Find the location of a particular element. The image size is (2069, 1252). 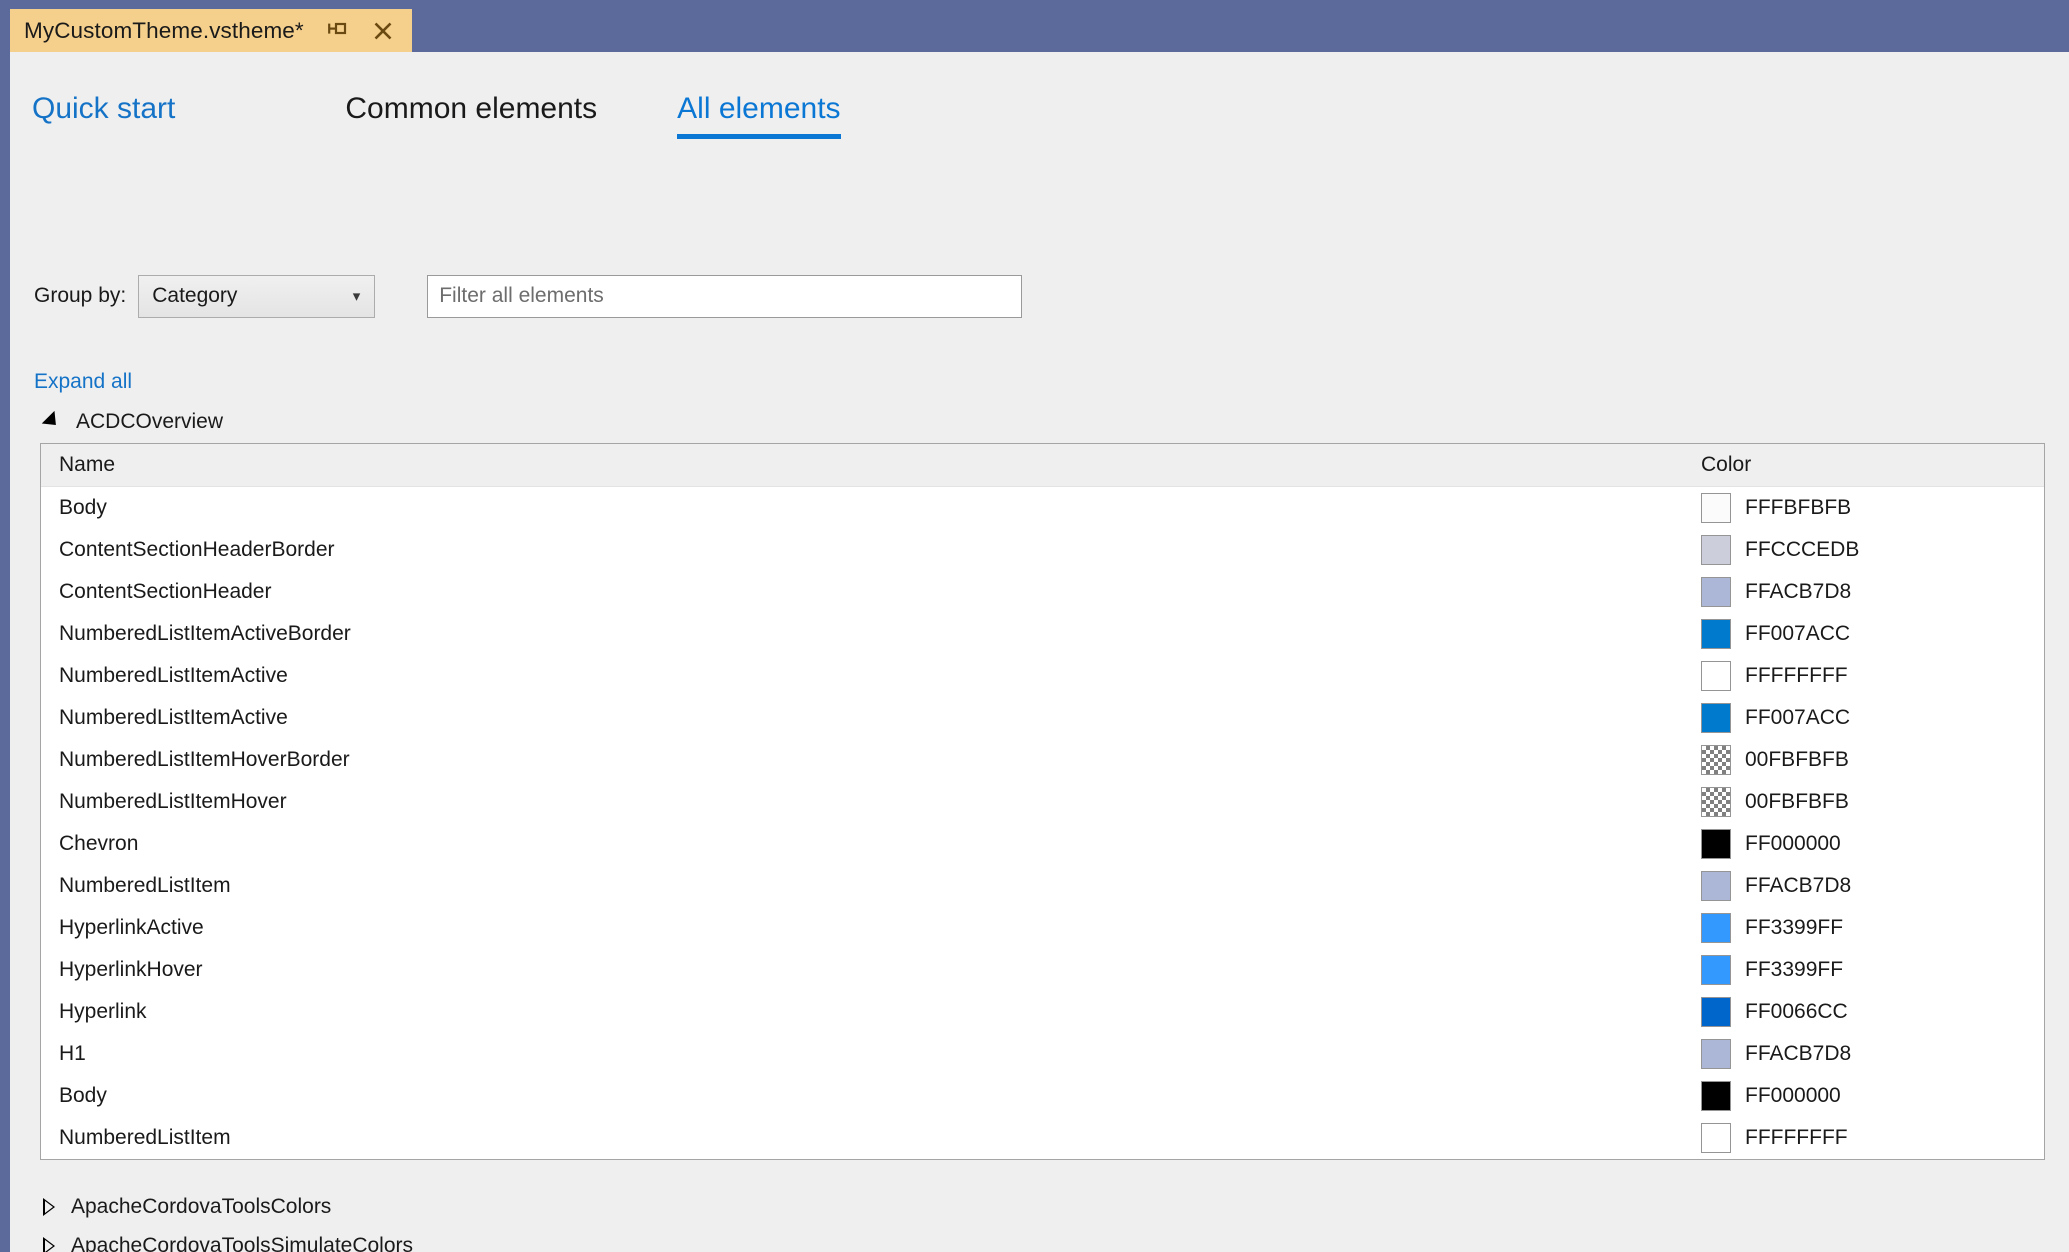

tab-common-elements: Common elements is located at coordinates (471, 114).